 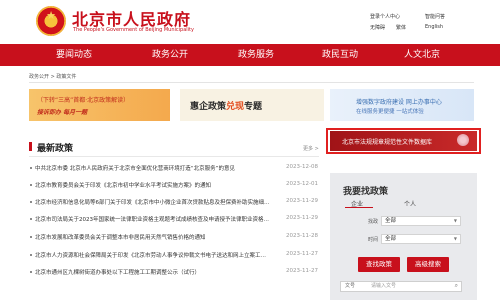 I want to click on main-nav: 要闻动态 政务公开 政务服务 政民互动 人文北京, so click(x=250, y=55).